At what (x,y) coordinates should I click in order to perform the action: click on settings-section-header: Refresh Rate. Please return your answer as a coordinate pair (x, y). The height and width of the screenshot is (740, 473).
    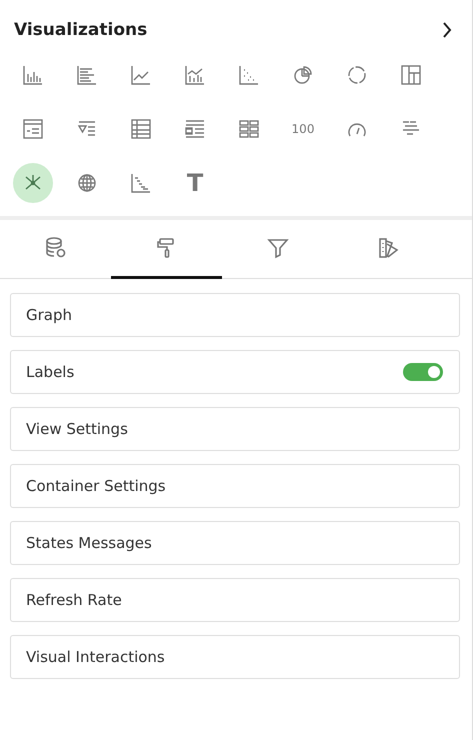
    Looking at the image, I should click on (235, 600).